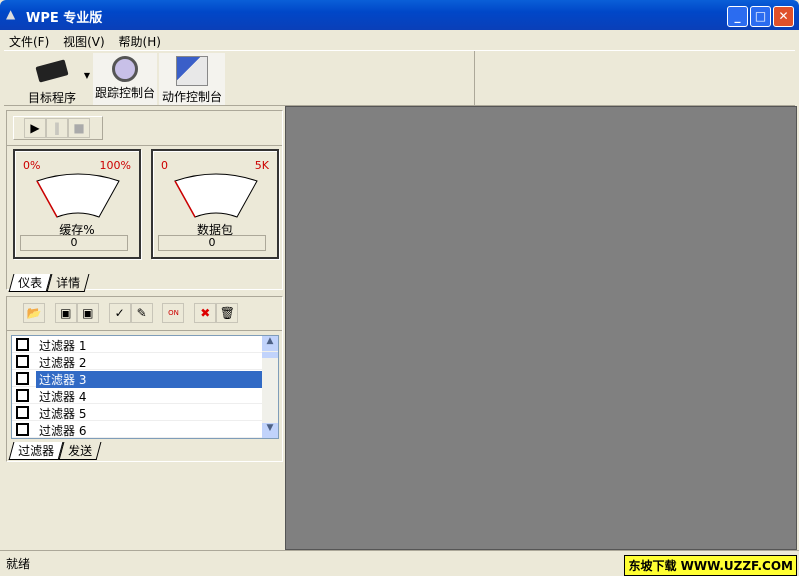 This screenshot has width=799, height=576. Describe the element at coordinates (145, 344) in the screenshot. I see `list-item: 过滤器 1` at that location.